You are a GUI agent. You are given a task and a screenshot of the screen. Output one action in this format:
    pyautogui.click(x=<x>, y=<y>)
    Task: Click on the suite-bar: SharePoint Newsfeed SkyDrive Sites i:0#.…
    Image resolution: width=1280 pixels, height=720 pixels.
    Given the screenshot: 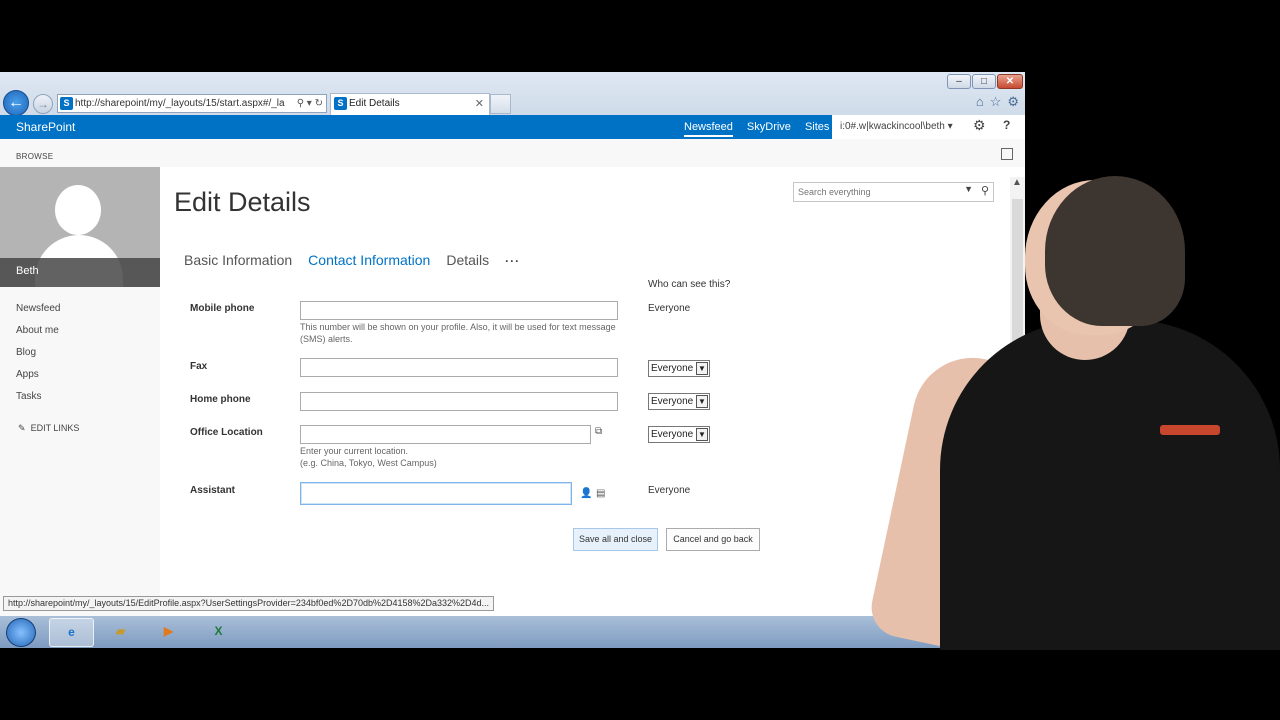 What is the action you would take?
    pyautogui.click(x=512, y=127)
    